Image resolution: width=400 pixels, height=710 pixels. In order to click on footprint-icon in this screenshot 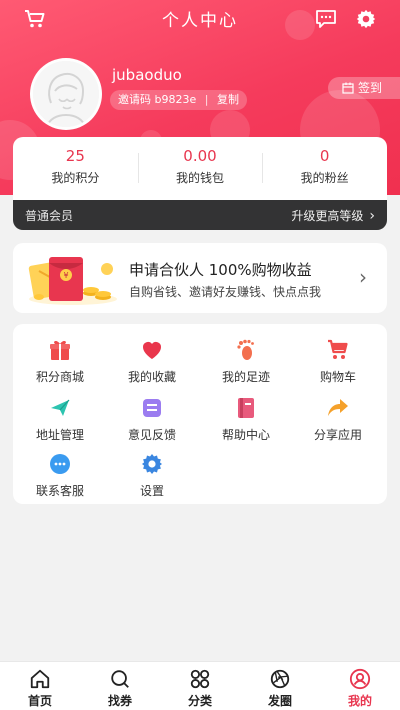, I will do `click(245, 349)`.